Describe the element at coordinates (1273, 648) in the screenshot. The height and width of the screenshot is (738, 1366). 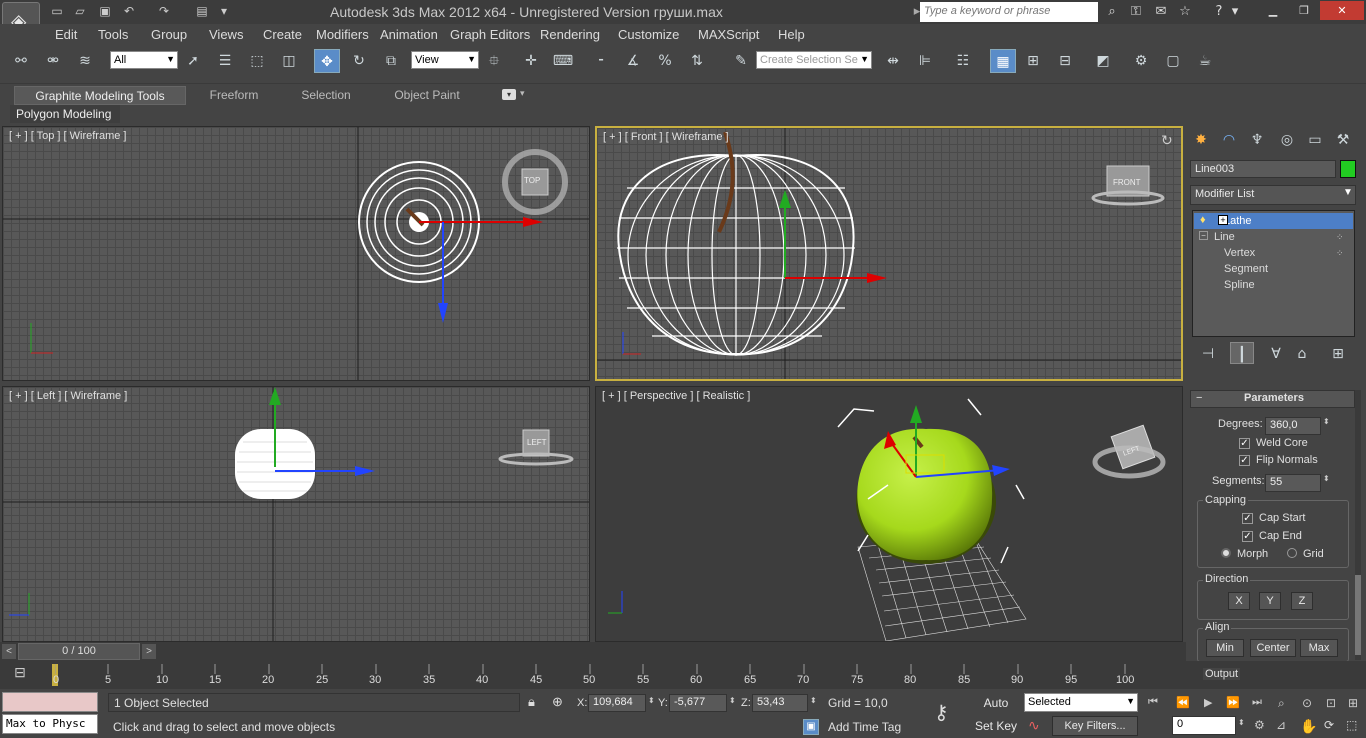
I see `align-center-button: Center` at that location.